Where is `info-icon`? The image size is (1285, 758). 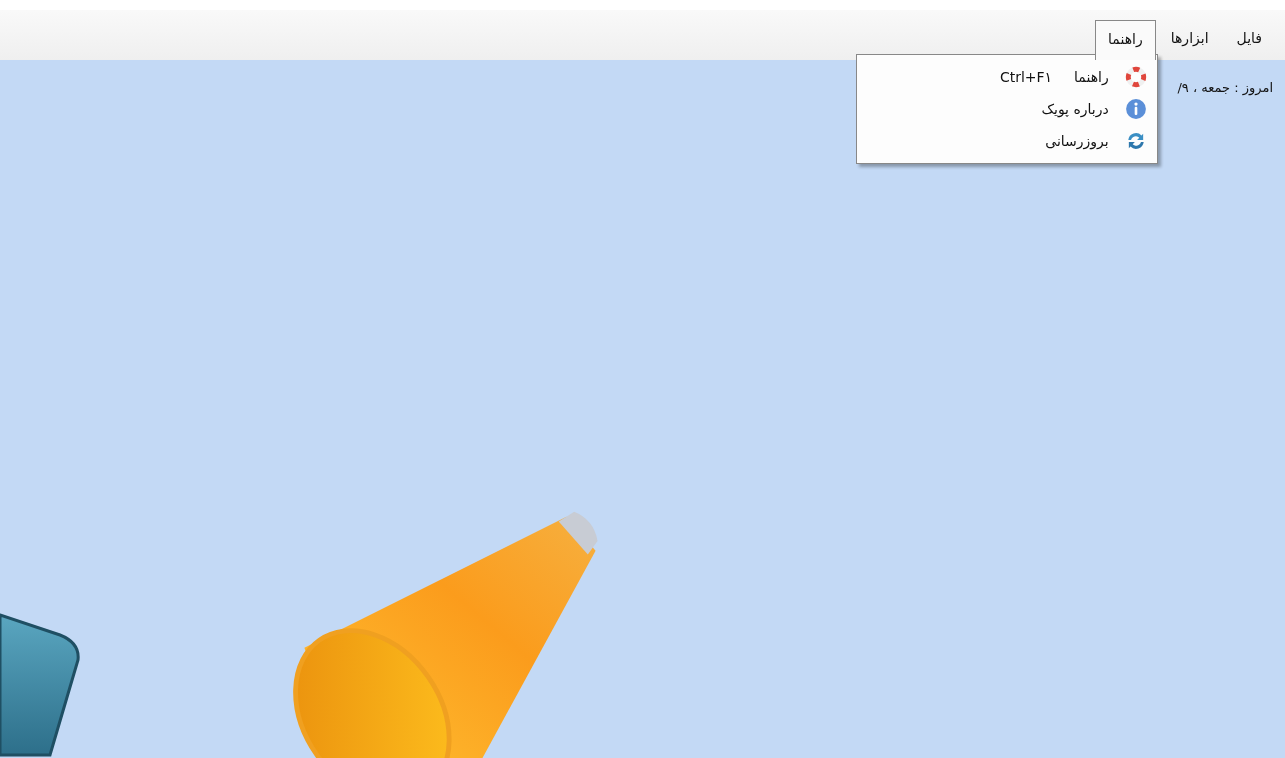
info-icon is located at coordinates (1135, 109).